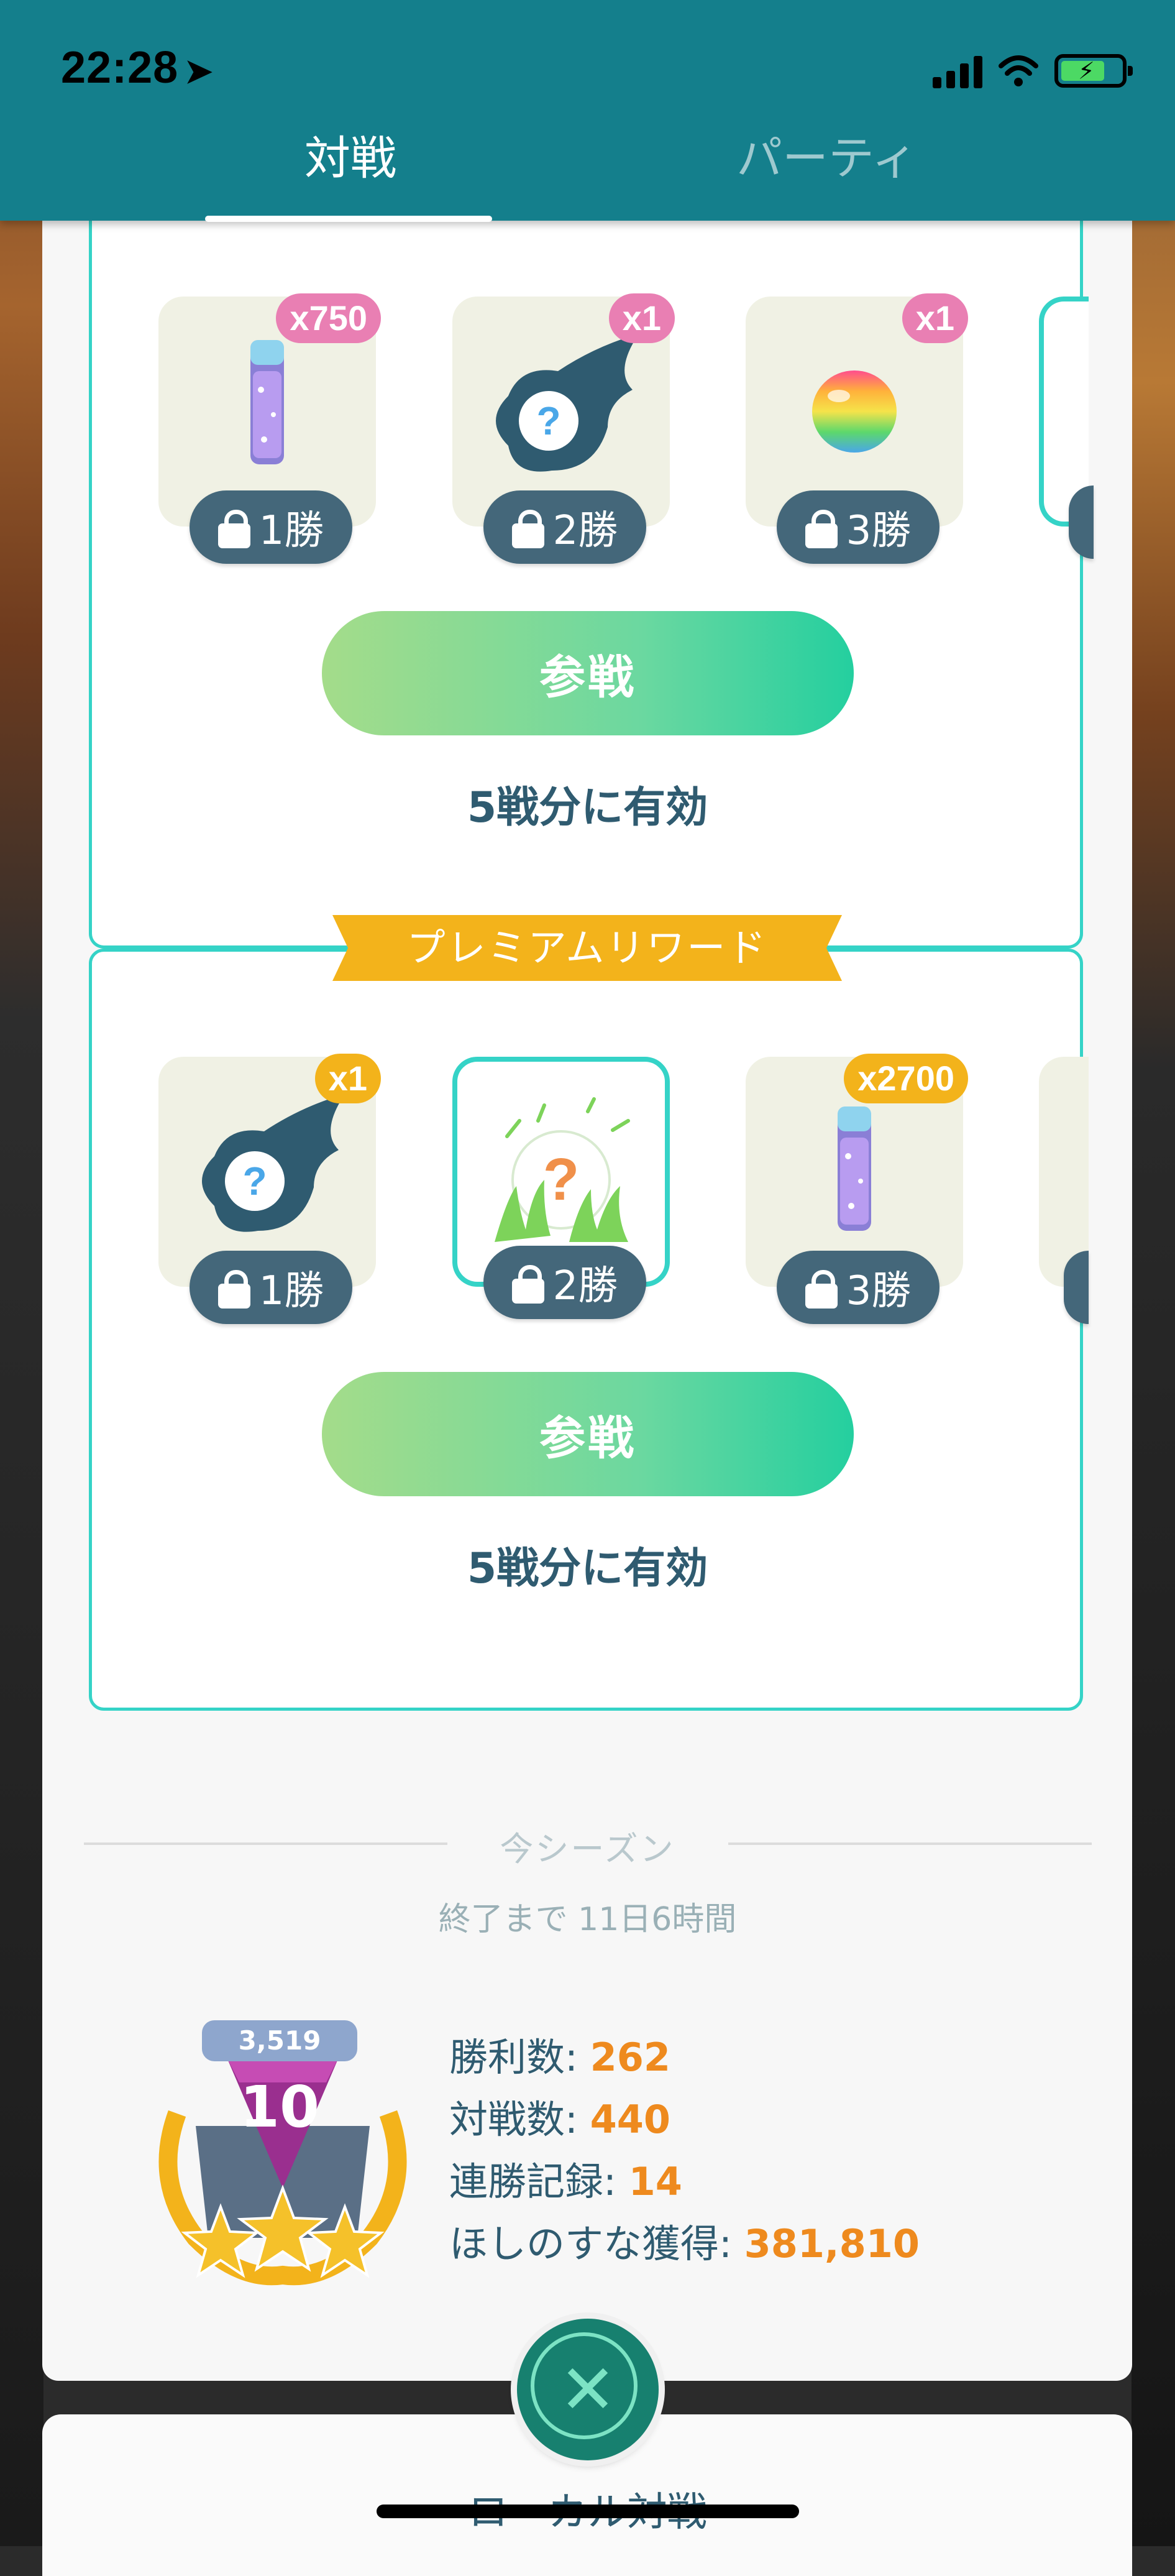 The height and width of the screenshot is (2576, 1175). What do you see at coordinates (631, 2119) in the screenshot?
I see `stat-value: 440` at bounding box center [631, 2119].